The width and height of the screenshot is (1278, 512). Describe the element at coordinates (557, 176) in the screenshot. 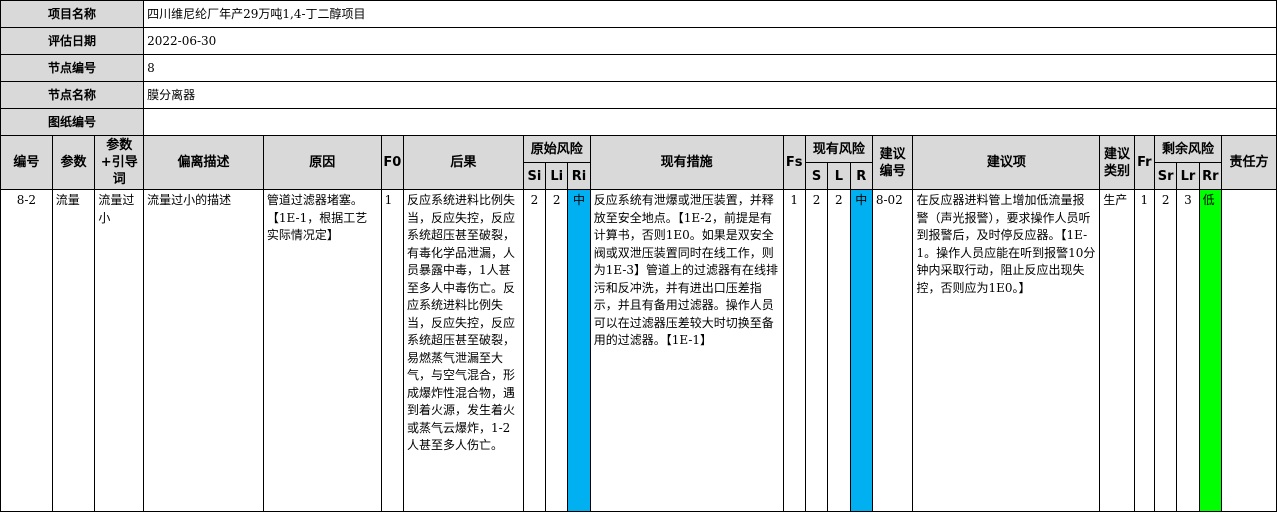

I see `header-li: Li` at that location.